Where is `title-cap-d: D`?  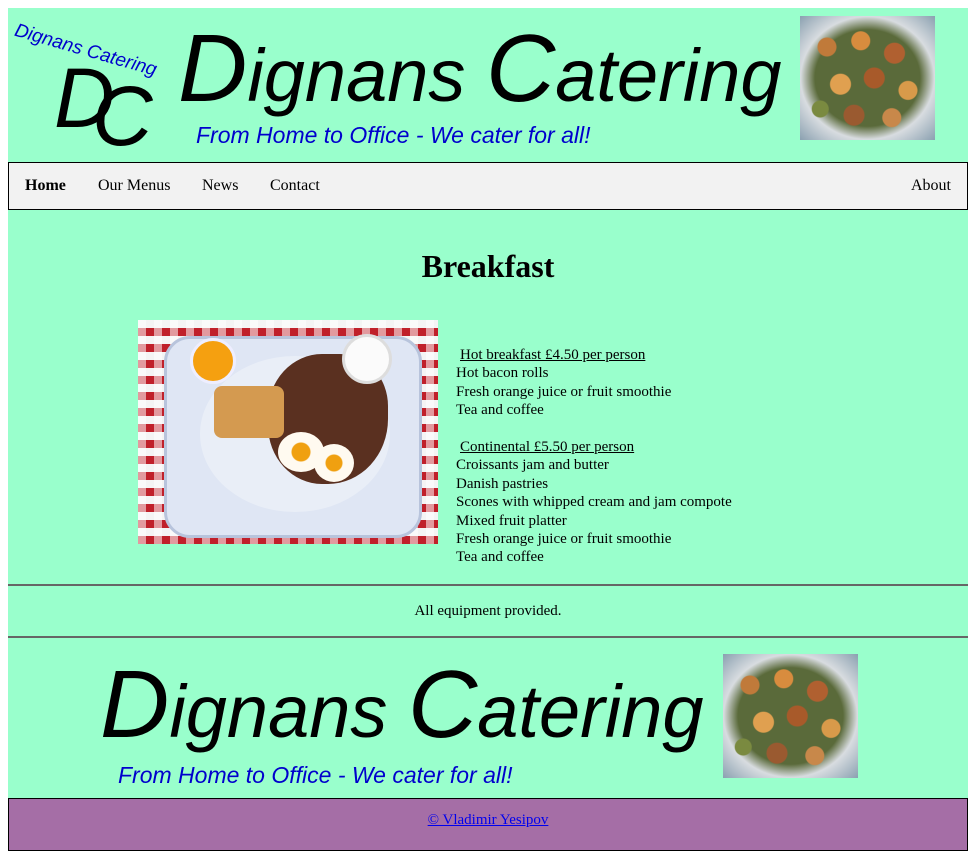
title-cap-d: D is located at coordinates (213, 68).